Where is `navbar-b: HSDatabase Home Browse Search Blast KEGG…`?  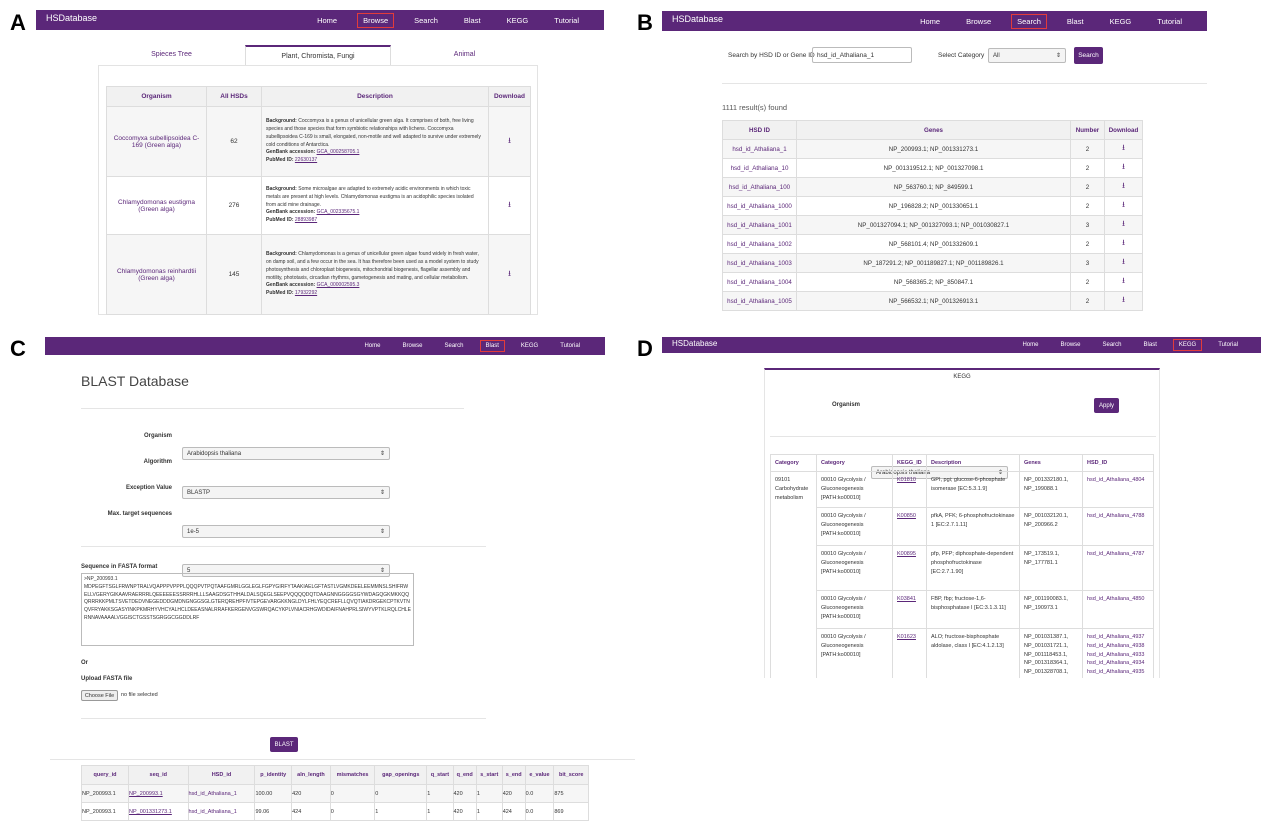 navbar-b: HSDatabase Home Browse Search Blast KEGG… is located at coordinates (934, 21).